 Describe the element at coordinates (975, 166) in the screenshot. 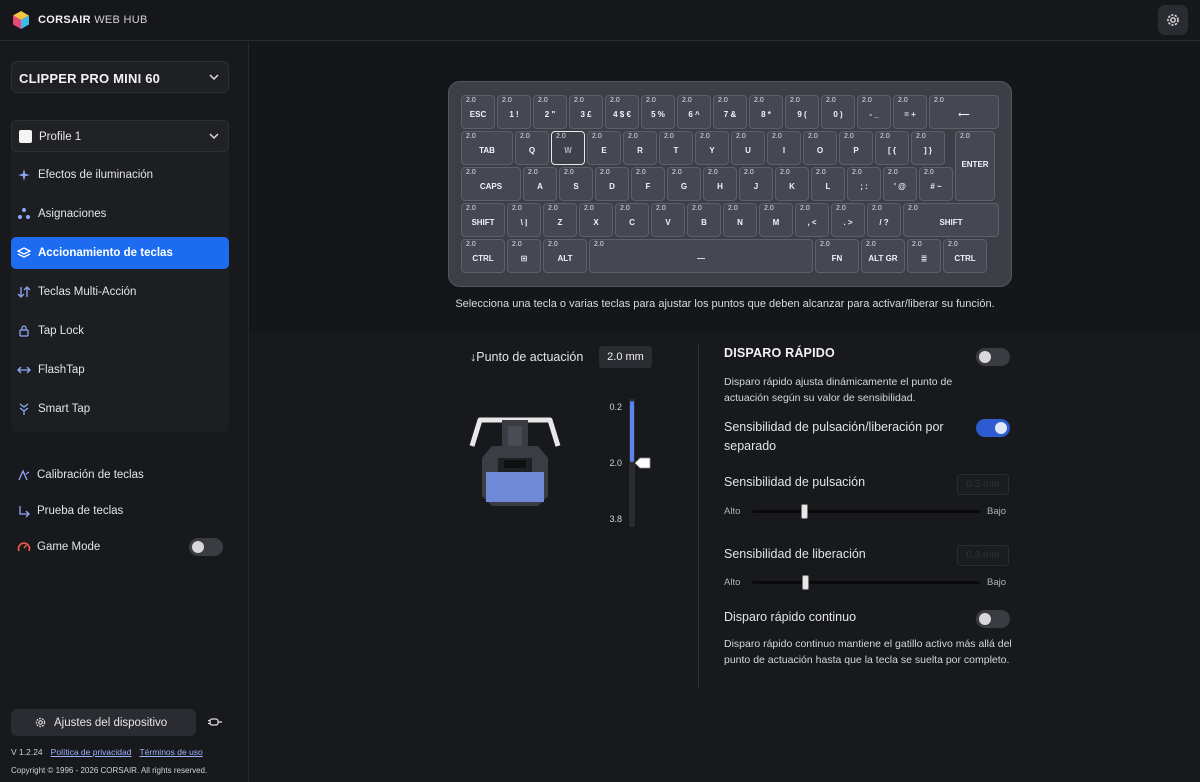

I see `key: 2.0 ENTER` at that location.